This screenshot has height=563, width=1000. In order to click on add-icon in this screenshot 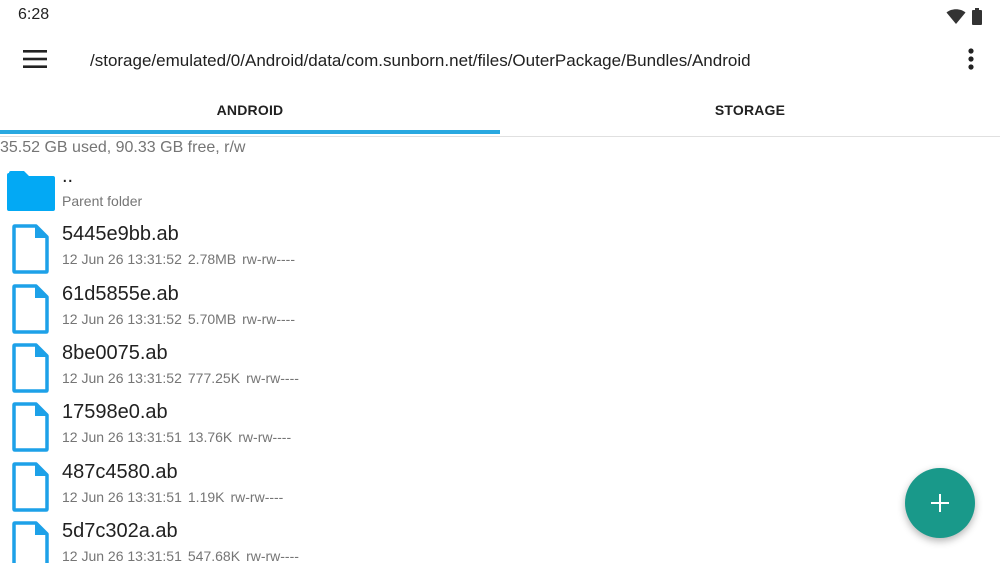, I will do `click(940, 503)`.